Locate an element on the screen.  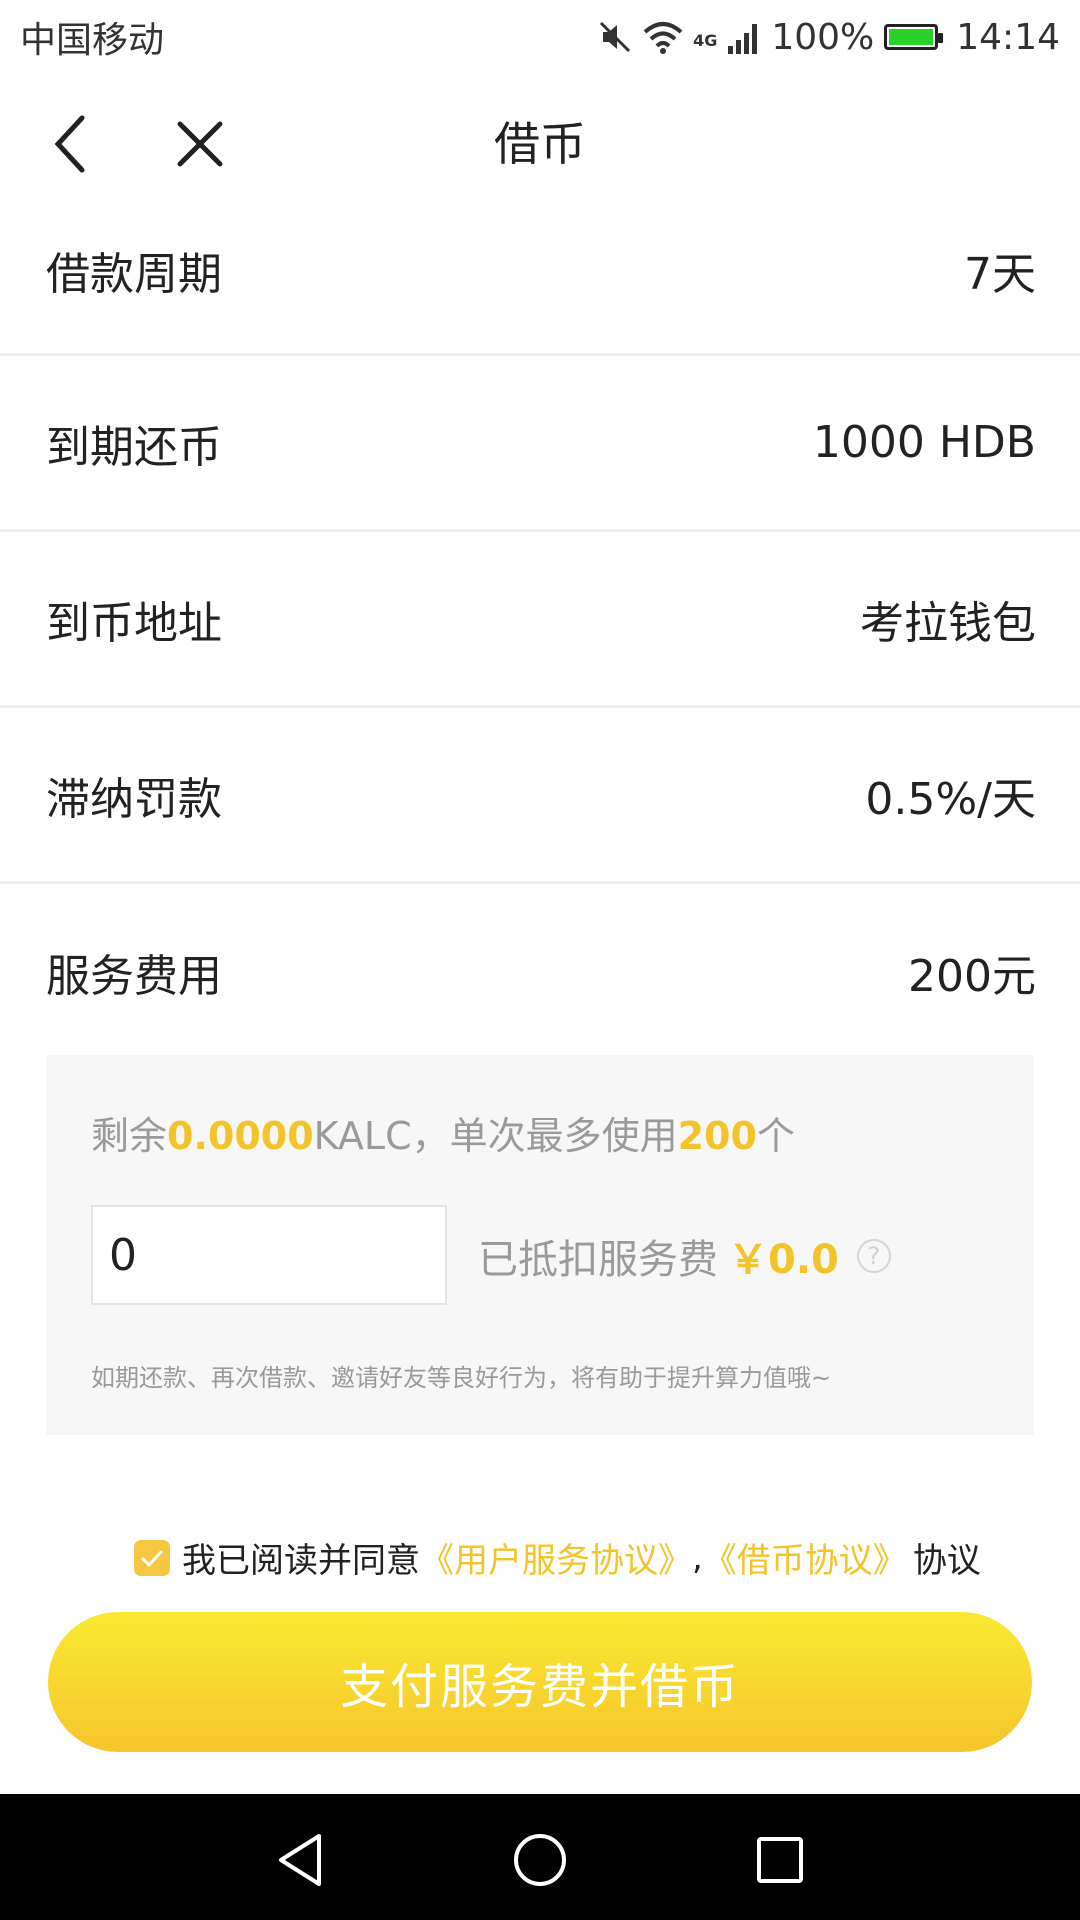
row-value: 0.5%/天 is located at coordinates (950, 799).